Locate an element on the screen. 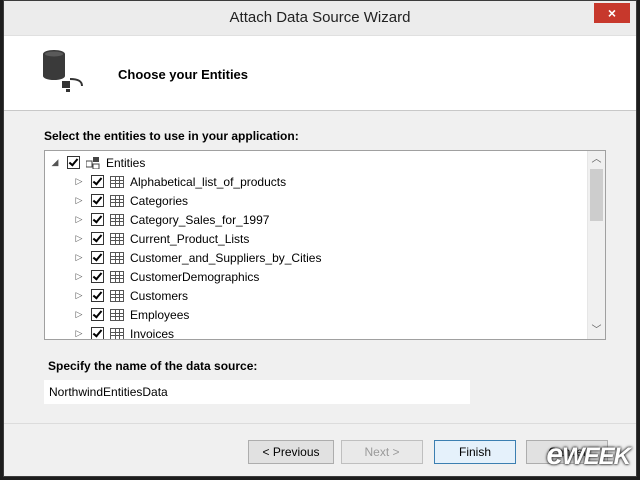 This screenshot has height=480, width=640. vertical-scrollbar: ︿ ﹀ is located at coordinates (596, 245).